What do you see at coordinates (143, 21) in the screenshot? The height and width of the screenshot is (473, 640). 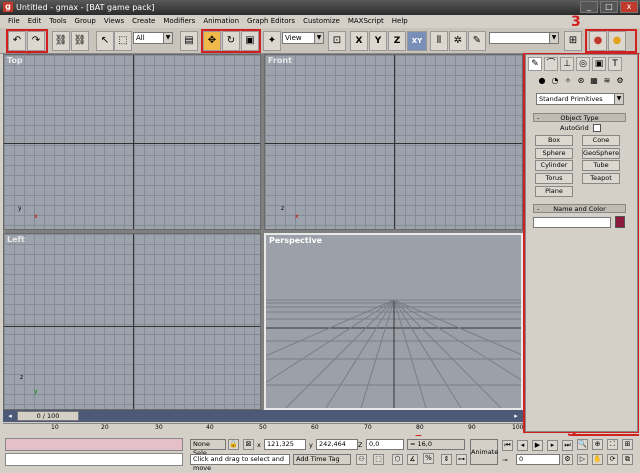 I see `menu-create: Create` at bounding box center [143, 21].